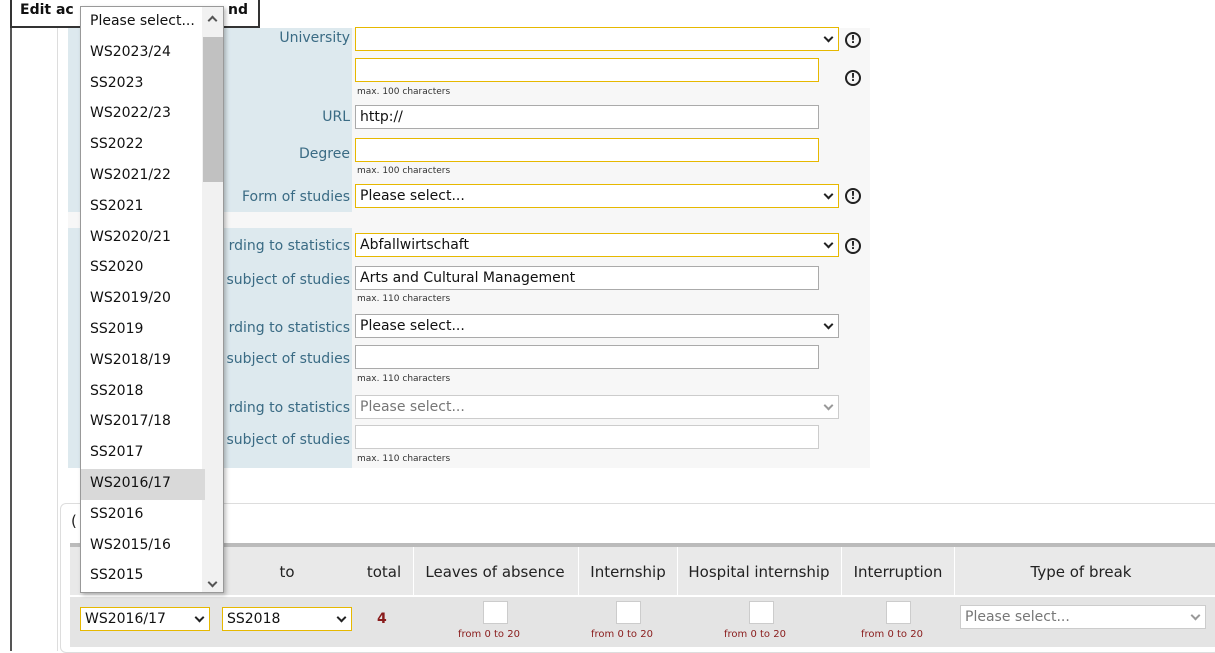  Describe the element at coordinates (404, 171) in the screenshot. I see `degree-hint: max. 100 characters` at that location.